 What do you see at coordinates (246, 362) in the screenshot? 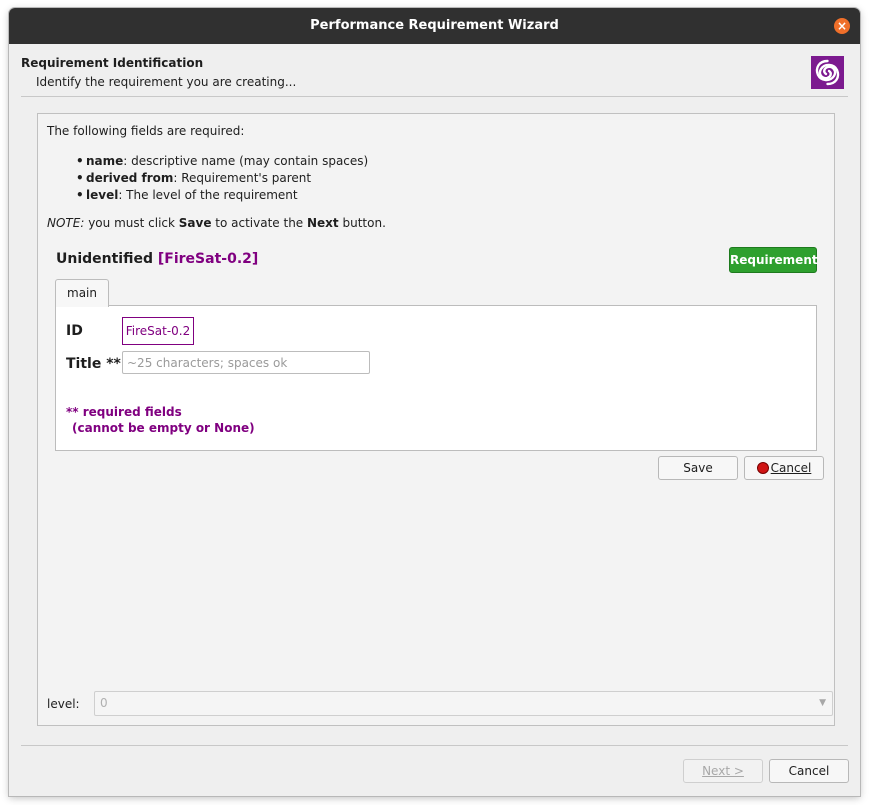
I see `title-input` at bounding box center [246, 362].